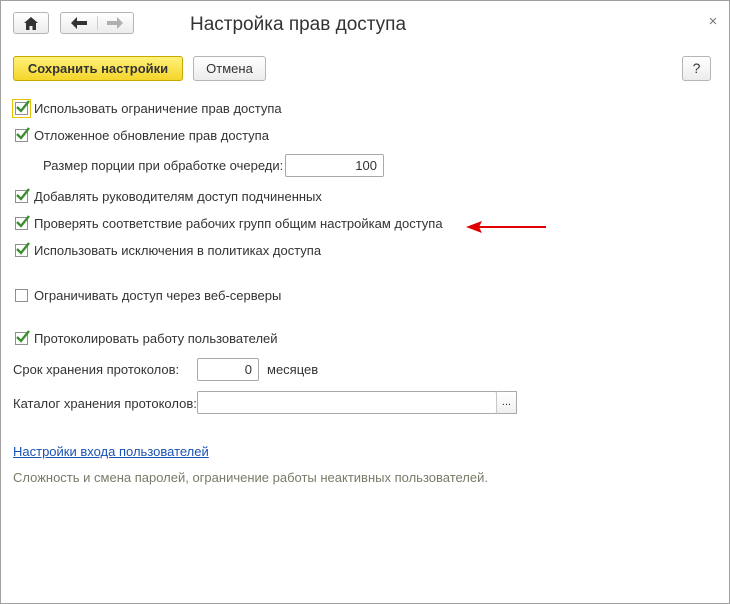 The image size is (730, 604). What do you see at coordinates (228, 369) in the screenshot?
I see `retention-input: 0` at bounding box center [228, 369].